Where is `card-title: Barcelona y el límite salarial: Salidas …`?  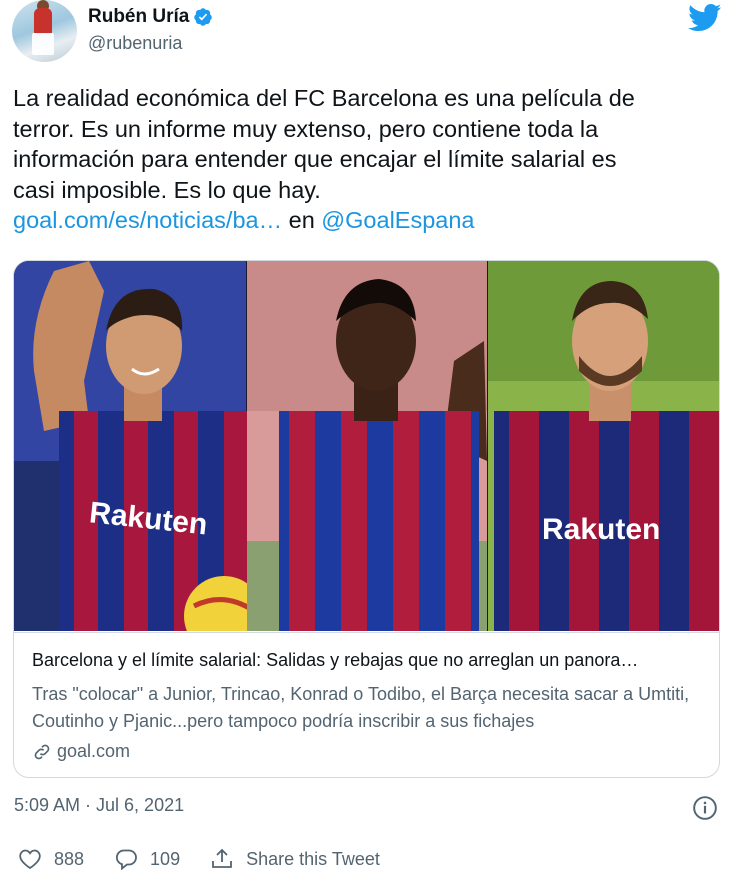 card-title: Barcelona y el límite salarial: Salidas … is located at coordinates (372, 660).